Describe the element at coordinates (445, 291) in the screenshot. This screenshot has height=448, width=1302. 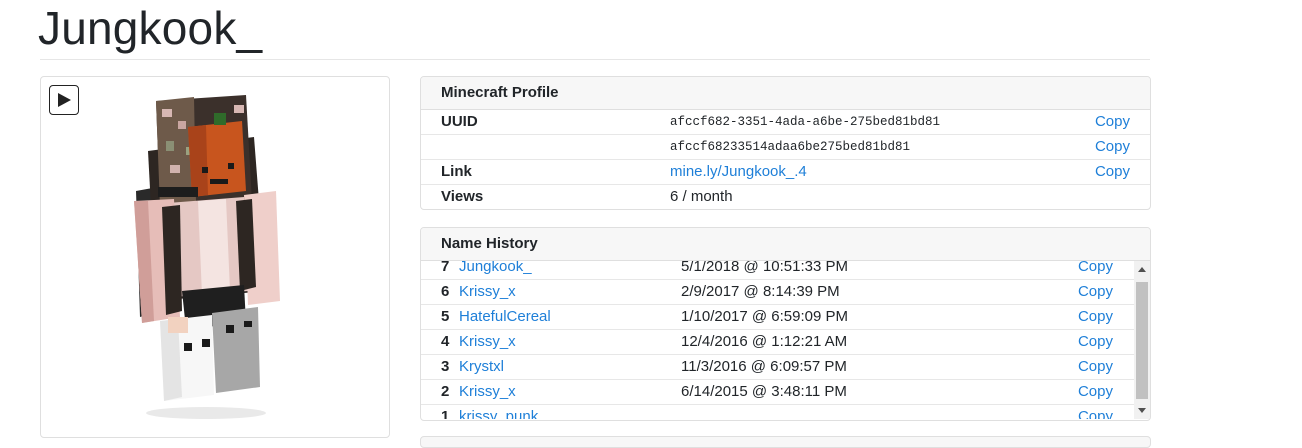
I see `name-history-number: 6` at that location.